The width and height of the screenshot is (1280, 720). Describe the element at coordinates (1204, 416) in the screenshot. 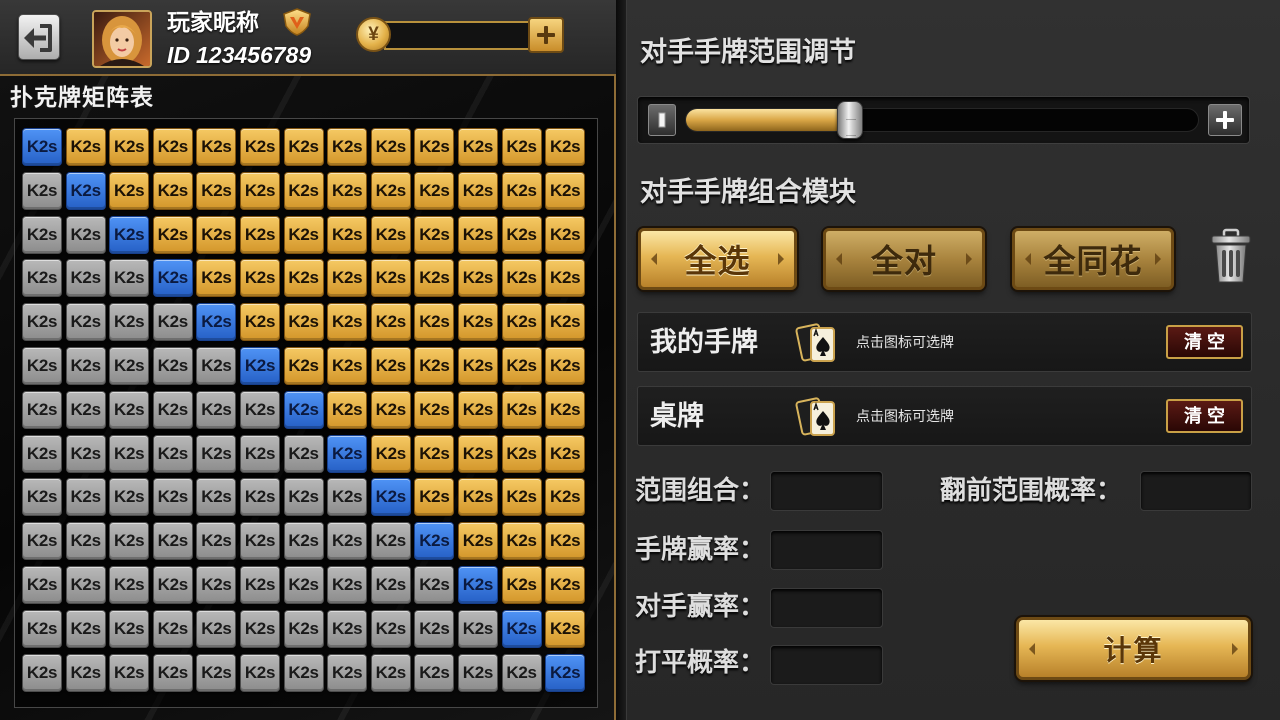

I see `clear-board-button: 清 空` at that location.